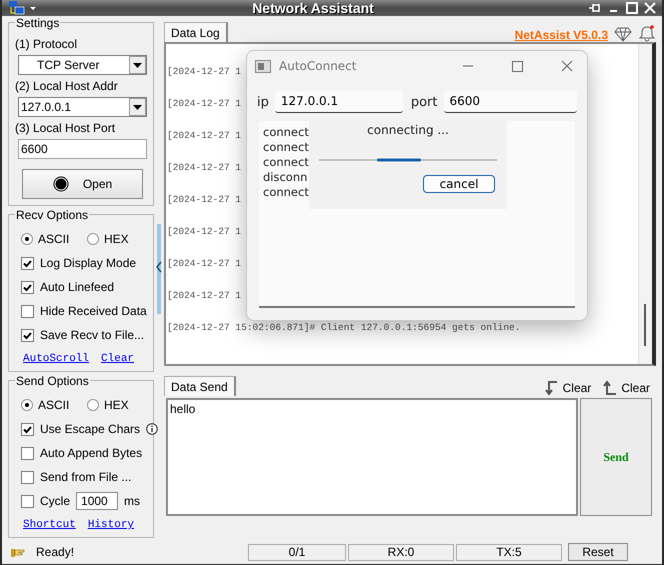  Describe the element at coordinates (152, 429) in the screenshot. I see `info-icon` at that location.